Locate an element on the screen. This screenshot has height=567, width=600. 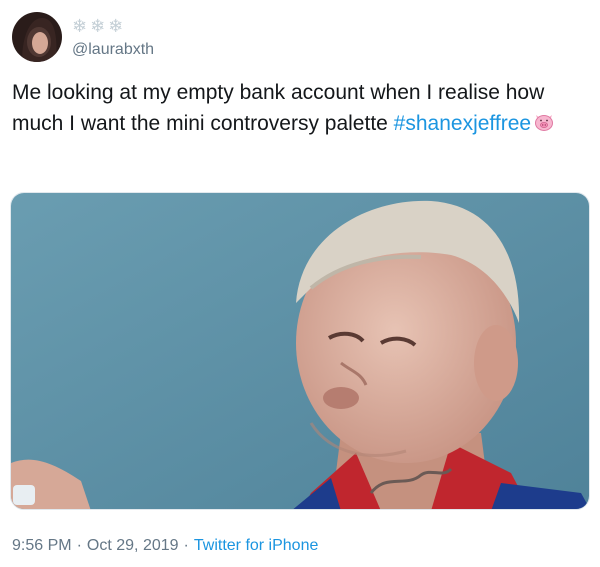
tweet-source-link: Twitter for iPhone is located at coordinates (256, 545).